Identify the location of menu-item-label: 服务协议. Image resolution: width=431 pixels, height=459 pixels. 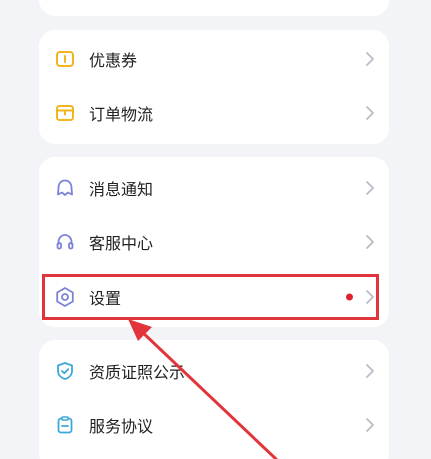
(121, 426).